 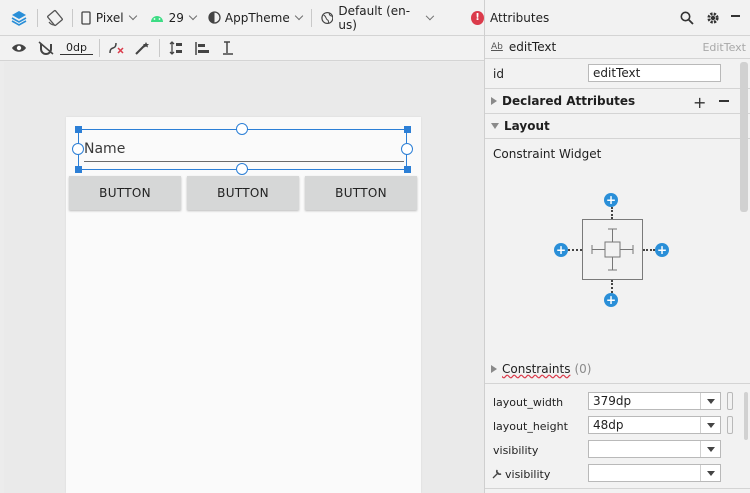 I want to click on anchor-top, so click(x=242, y=129).